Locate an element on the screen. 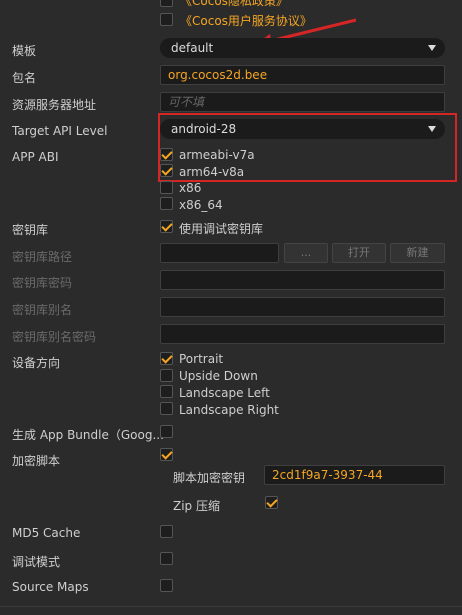 Image resolution: width=462 pixels, height=615 pixels. user-agreement-checkbox is located at coordinates (166, 19).